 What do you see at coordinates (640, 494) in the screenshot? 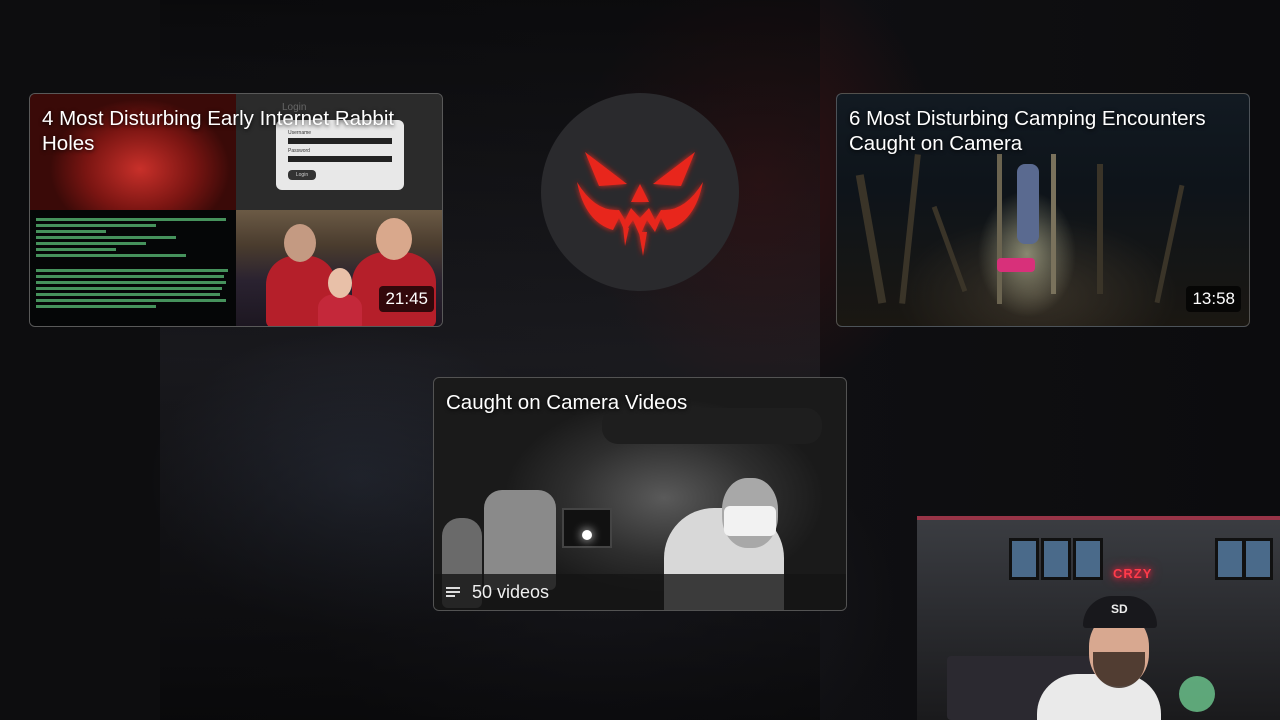
I see `end-screen-playlist: Caught on Camera Videos 50 videos` at bounding box center [640, 494].